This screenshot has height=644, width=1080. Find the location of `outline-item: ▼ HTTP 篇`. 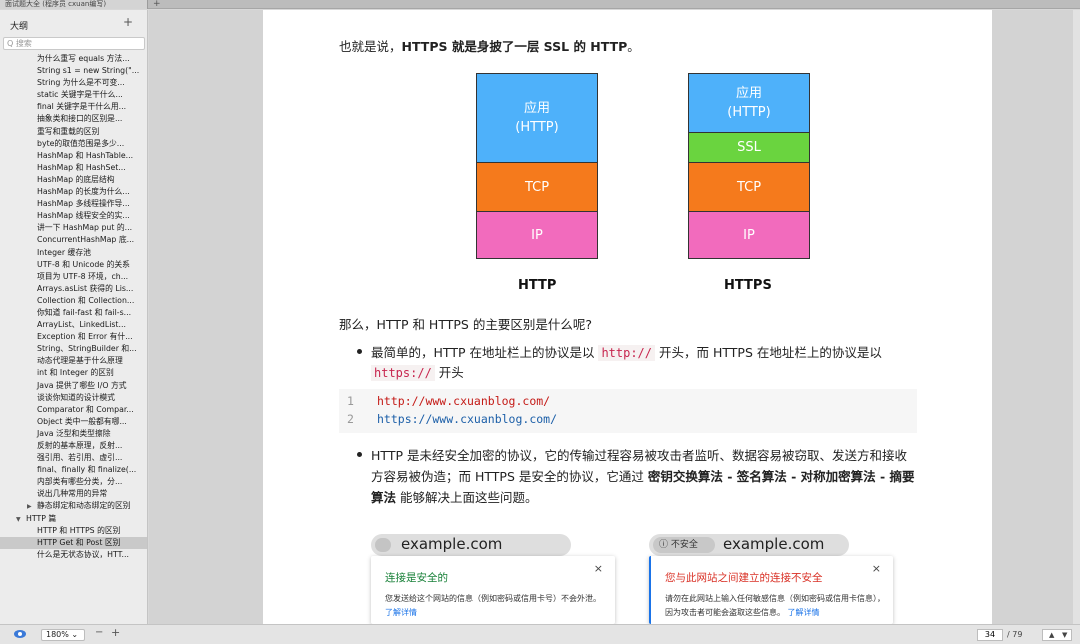

outline-item: ▼ HTTP 篇 is located at coordinates (73, 519).